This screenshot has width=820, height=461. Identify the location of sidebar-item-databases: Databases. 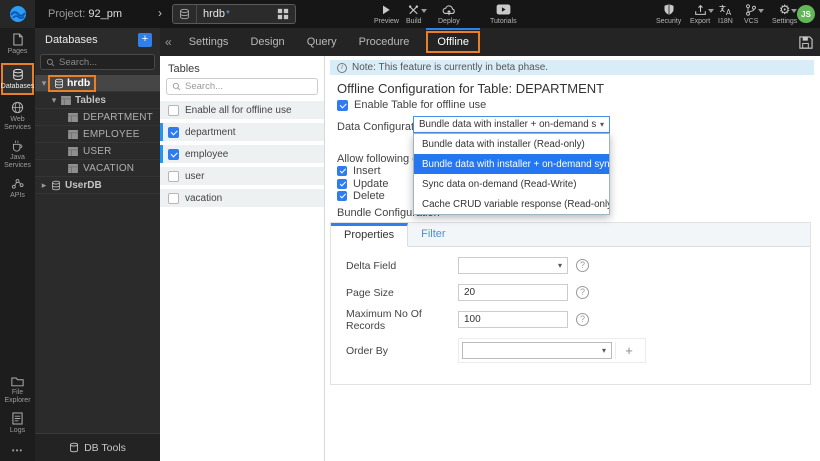
(17, 79).